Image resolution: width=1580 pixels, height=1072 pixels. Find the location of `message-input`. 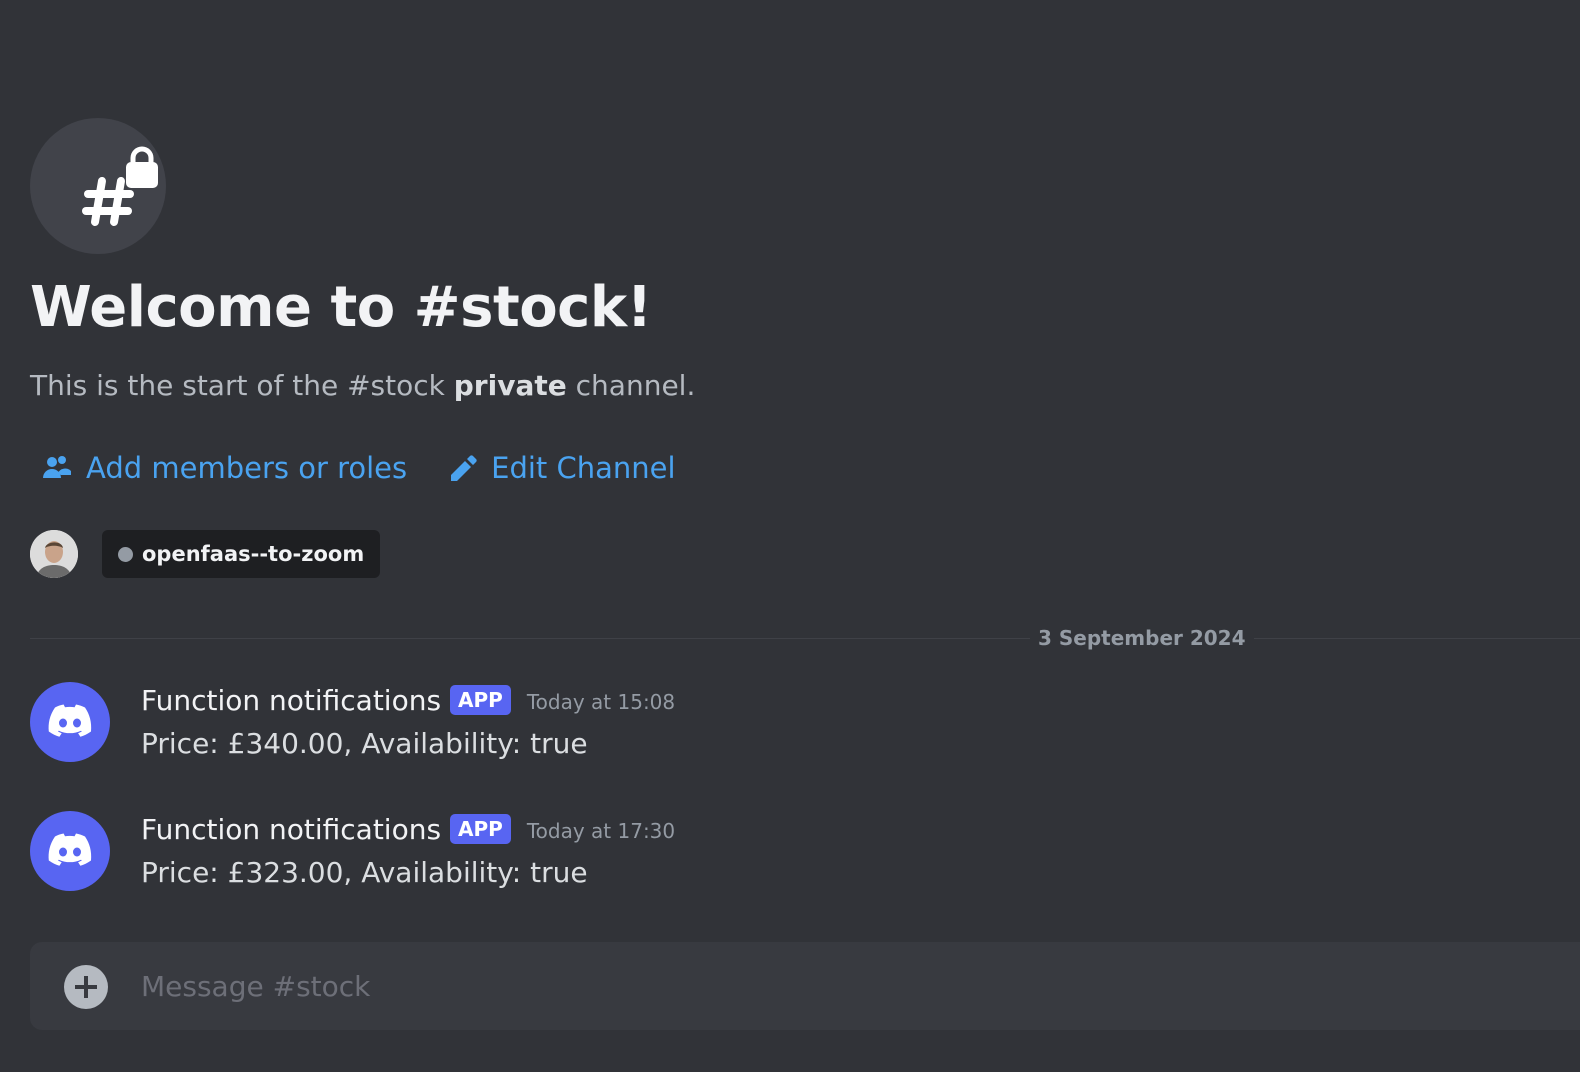

message-input is located at coordinates (791, 986).